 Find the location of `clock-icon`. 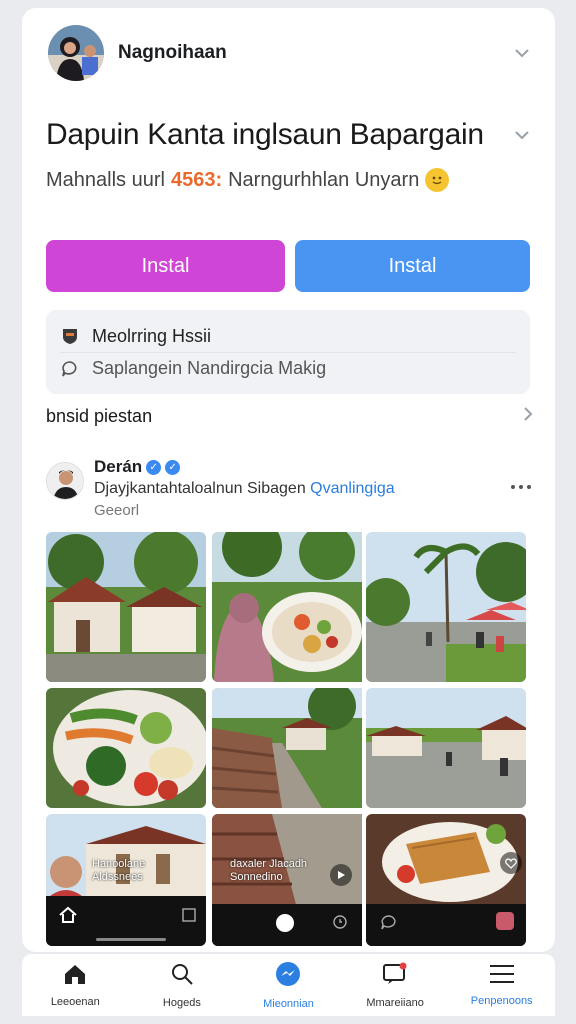

clock-icon is located at coordinates (340, 922).